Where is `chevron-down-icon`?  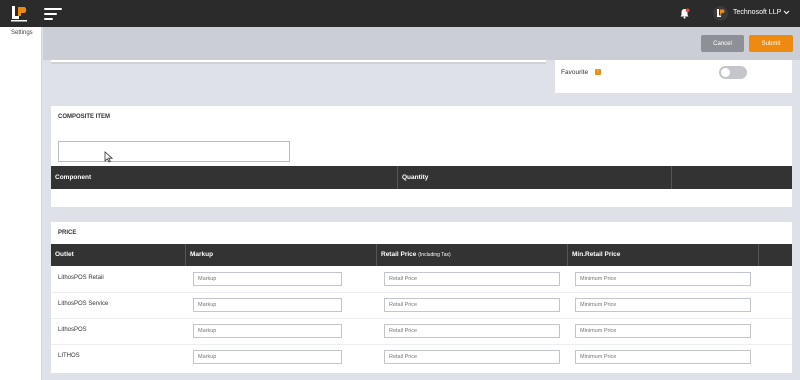
chevron-down-icon is located at coordinates (786, 12).